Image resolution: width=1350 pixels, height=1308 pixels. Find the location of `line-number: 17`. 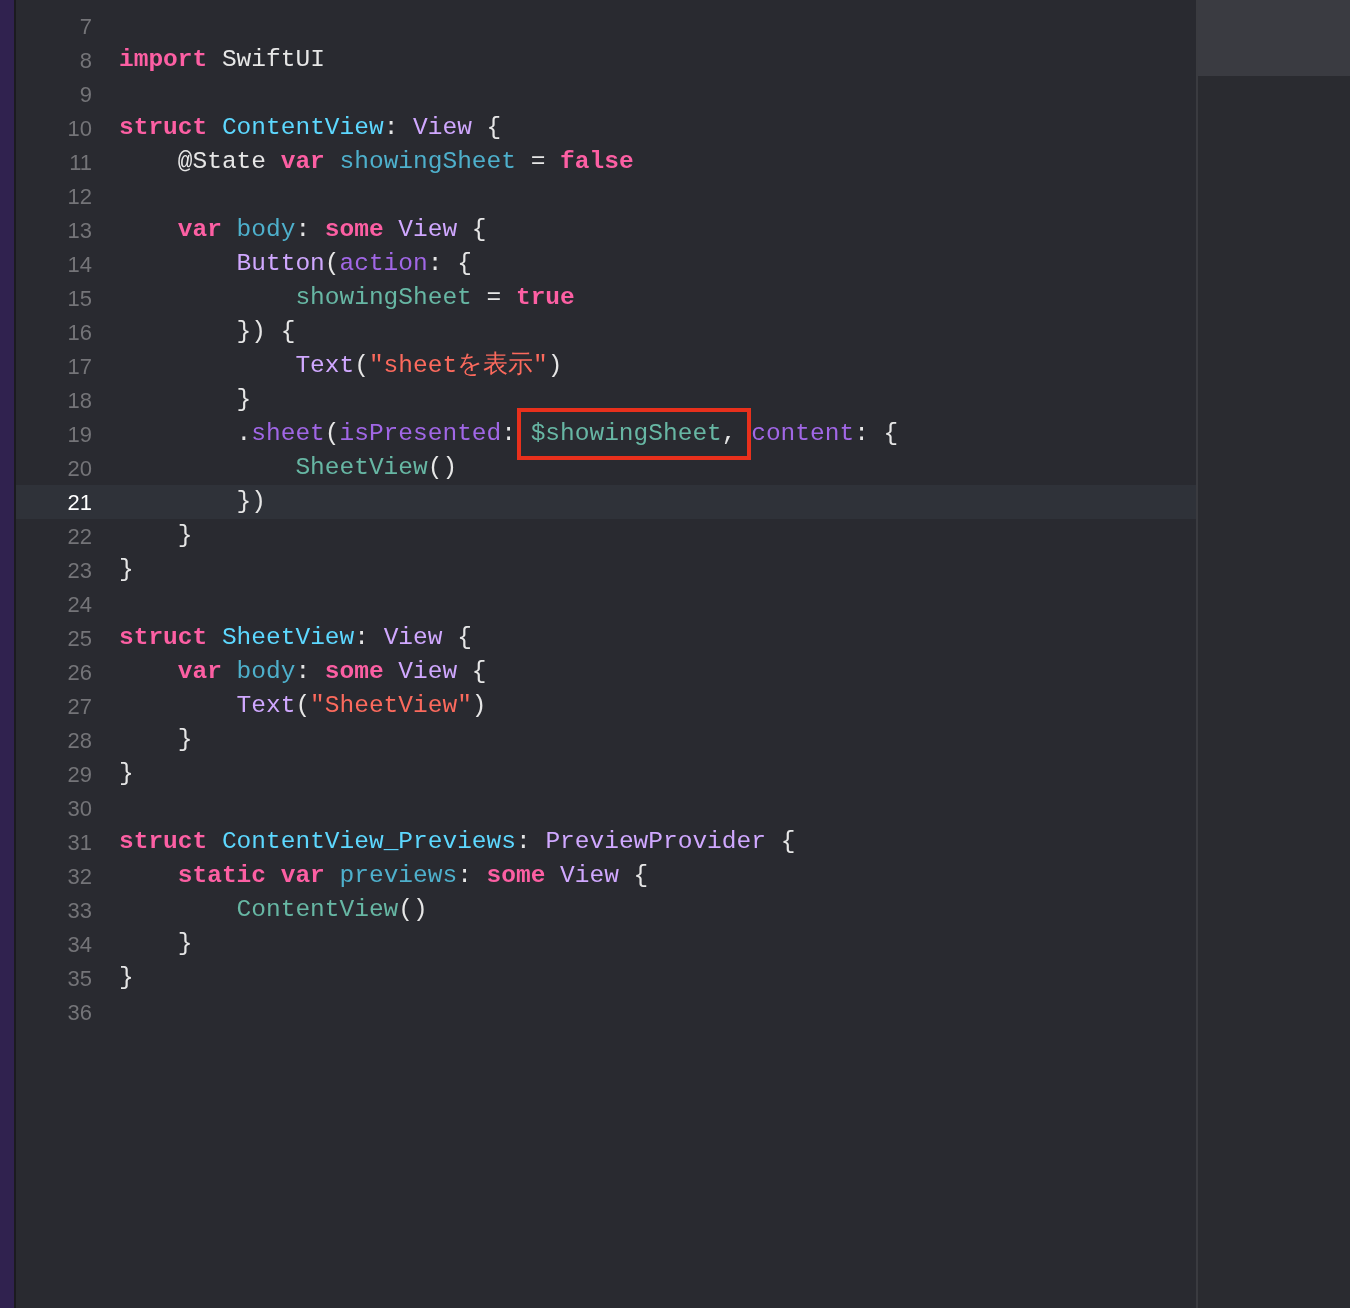

line-number: 17 is located at coordinates (79, 366).